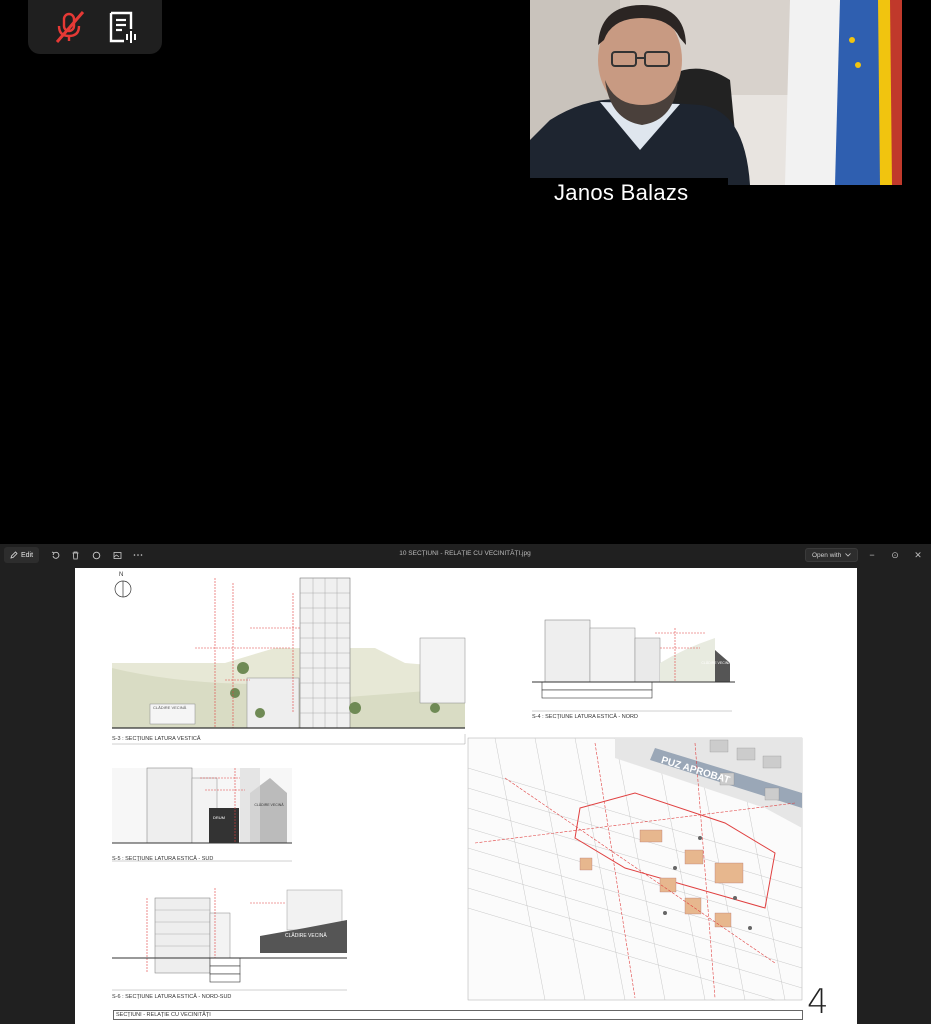 The image size is (931, 1024). I want to click on minimize-button: −, so click(872, 555).